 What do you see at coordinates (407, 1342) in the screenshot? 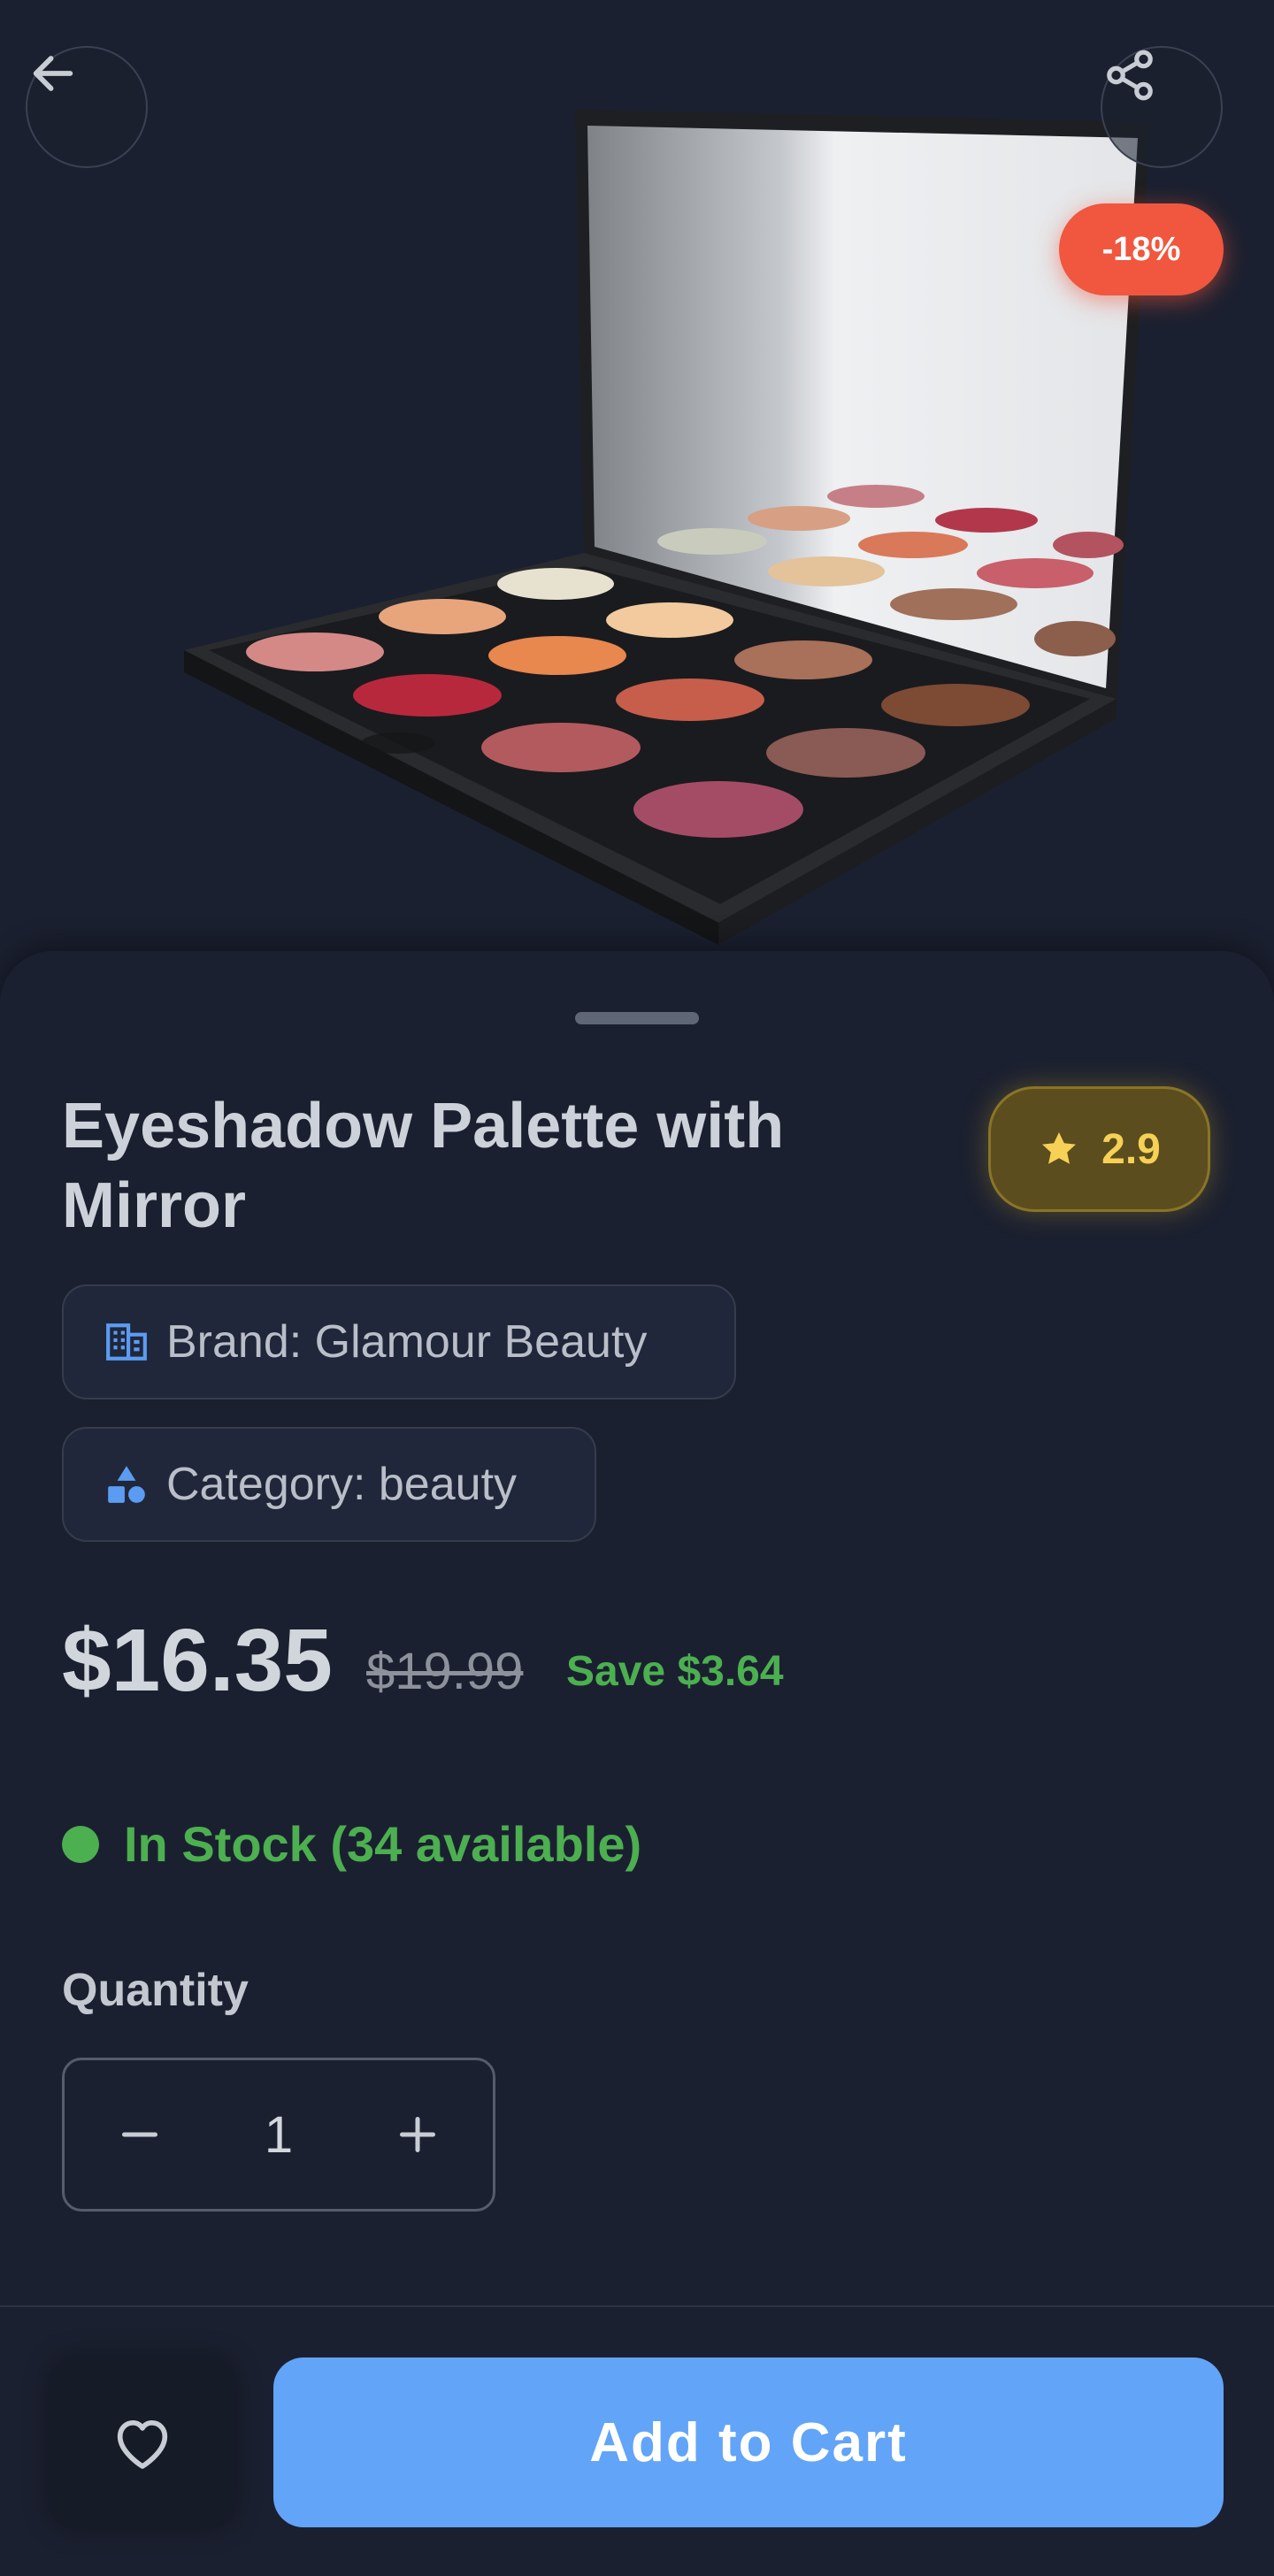
I see `brand-text: Brand: Glamour Beauty` at bounding box center [407, 1342].